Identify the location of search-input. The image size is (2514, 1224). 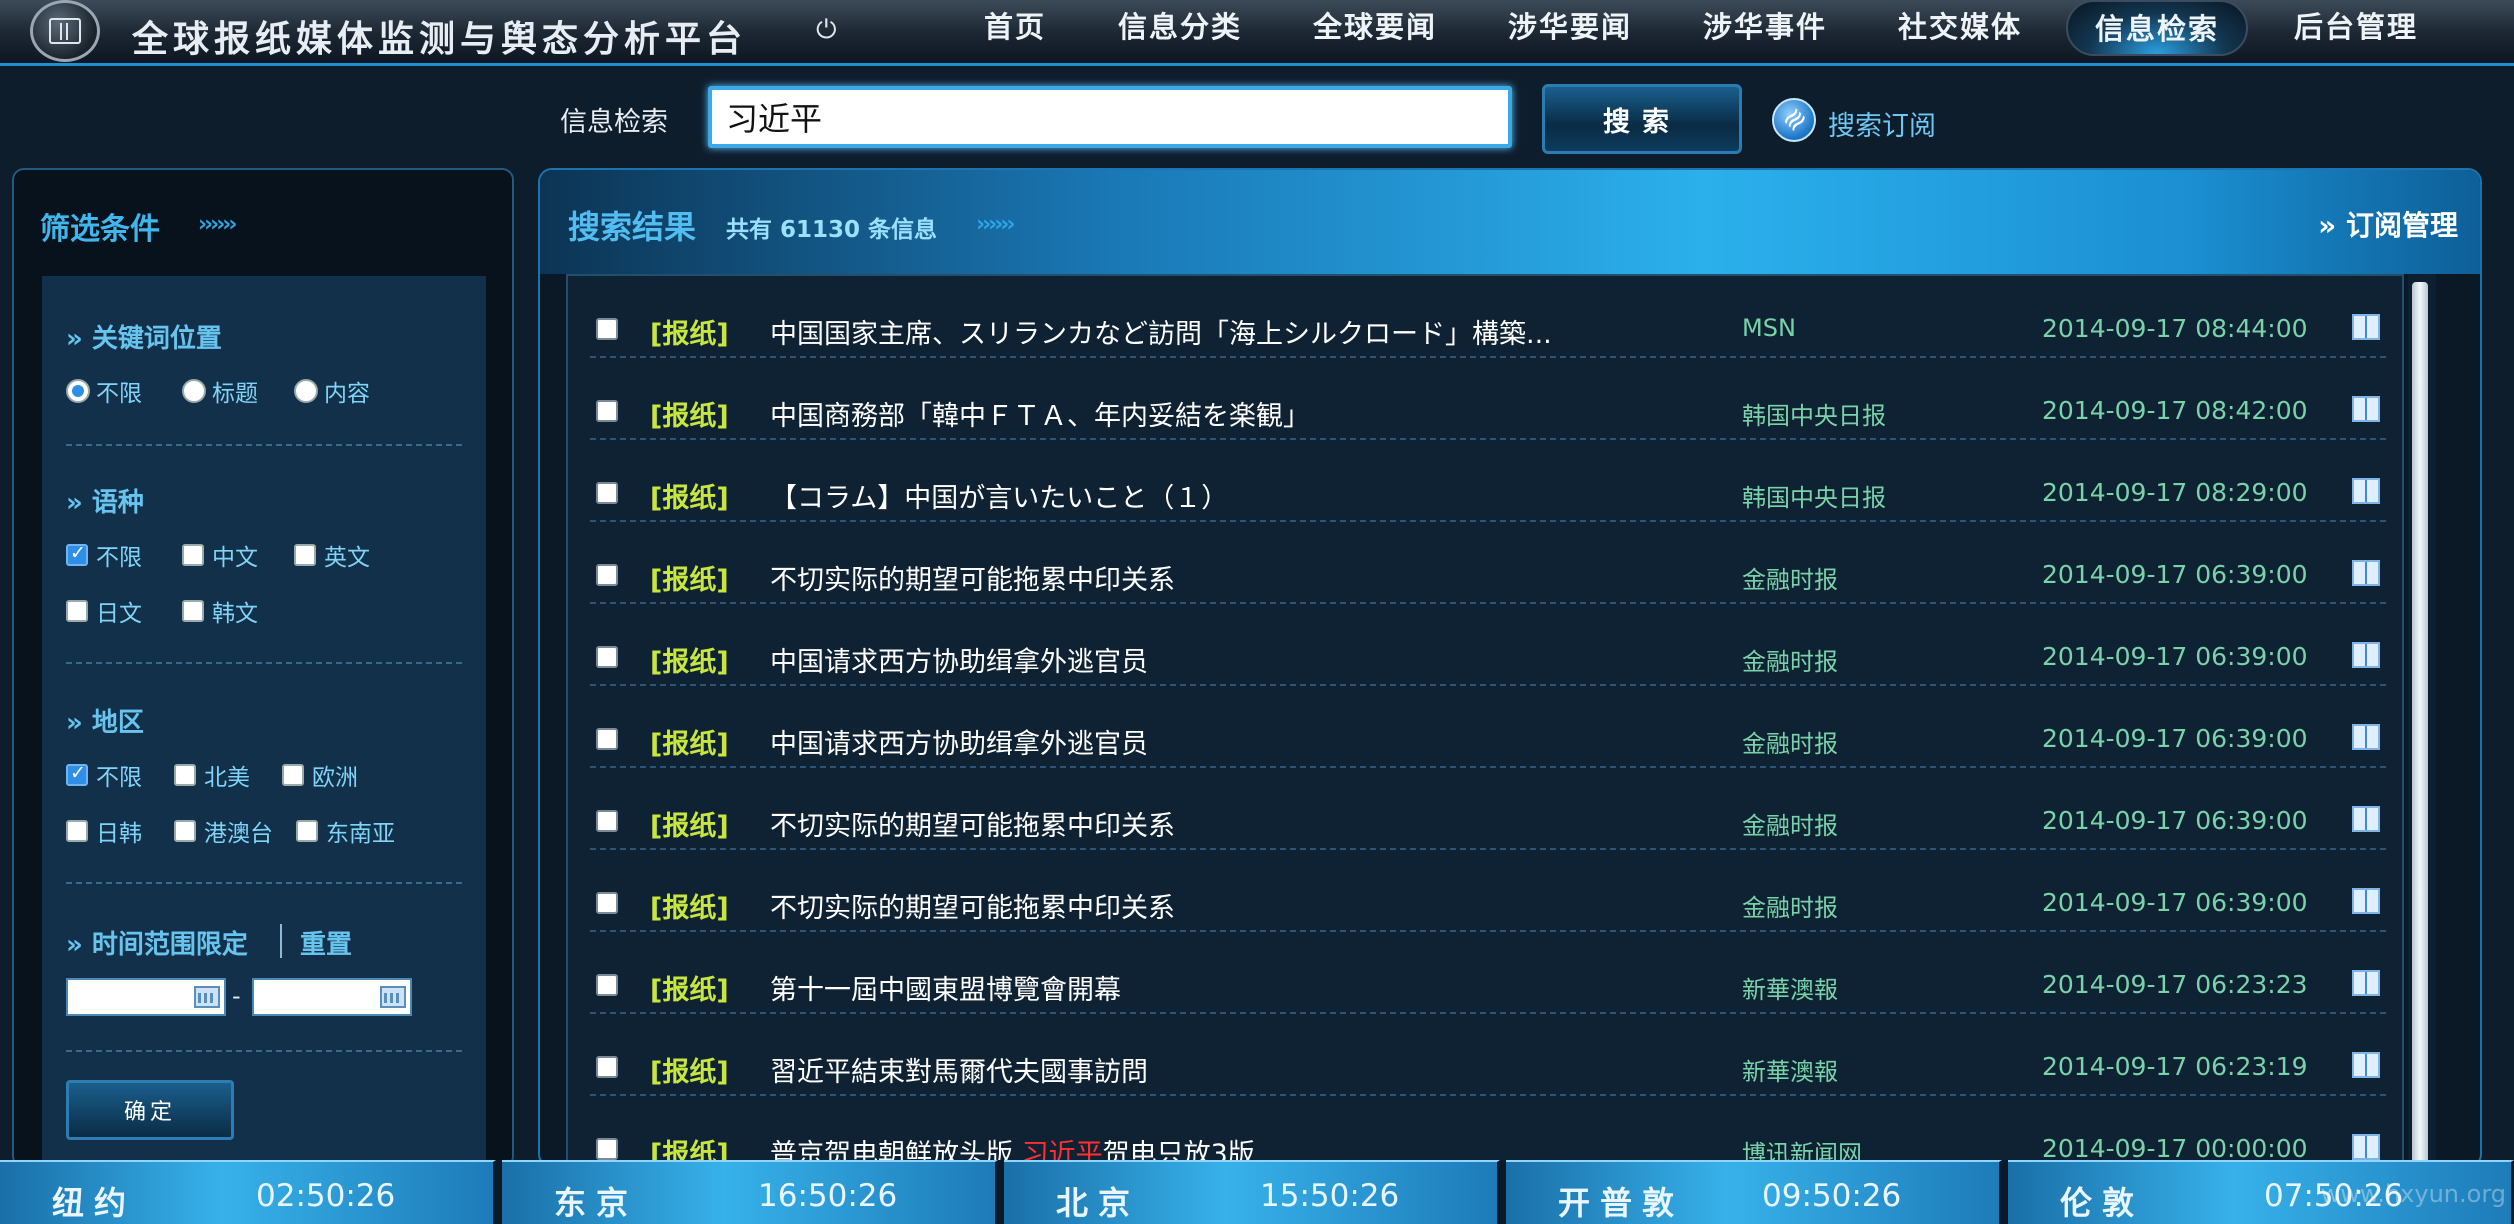
(1110, 117).